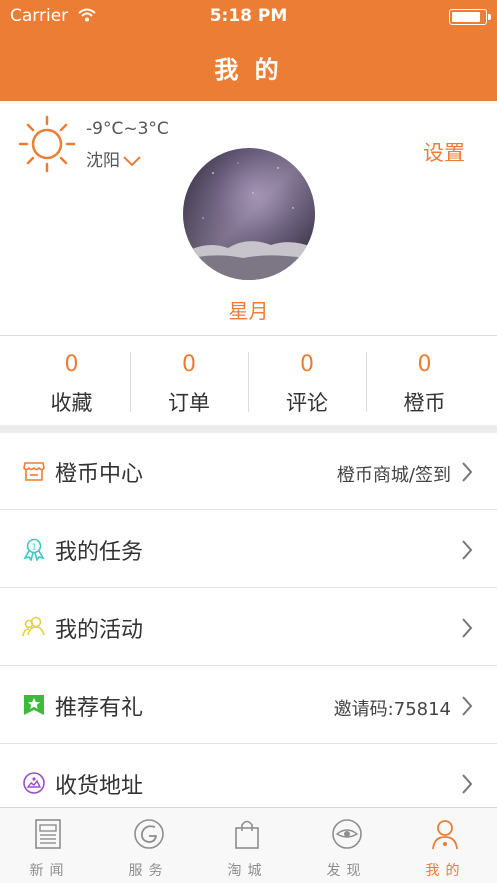 The image size is (497, 883). I want to click on stat-orders: 0 订单, so click(189, 381).